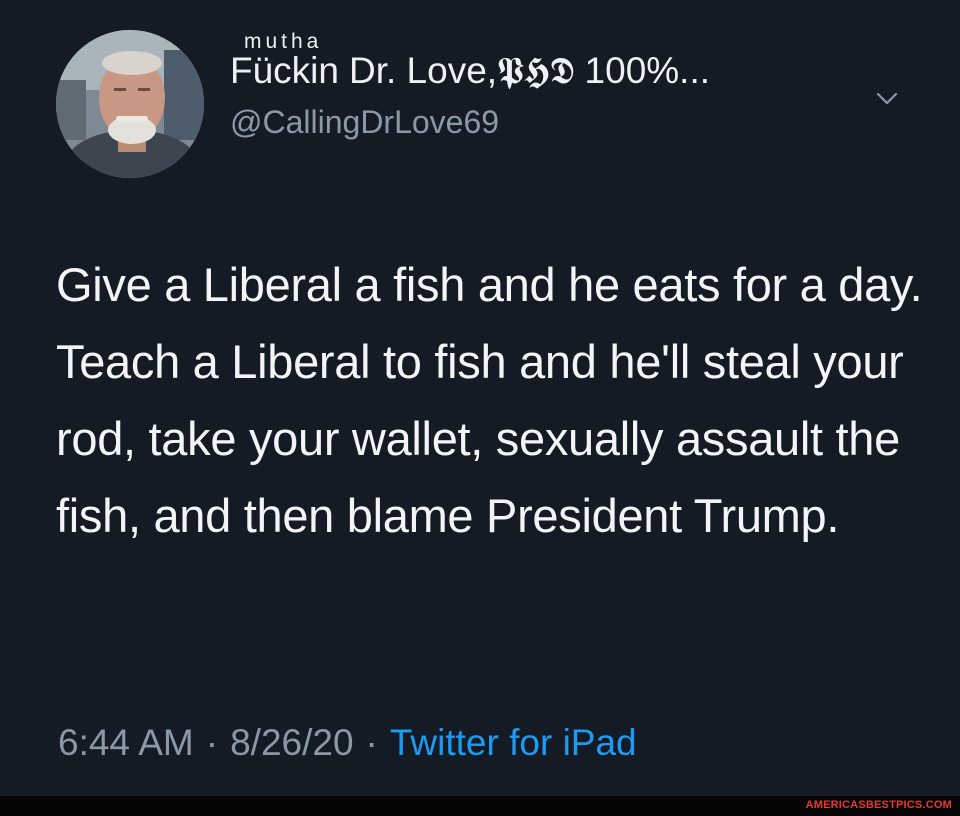 The height and width of the screenshot is (816, 960). What do you see at coordinates (284, 70) in the screenshot?
I see `name-prefix-text: Fückin` at bounding box center [284, 70].